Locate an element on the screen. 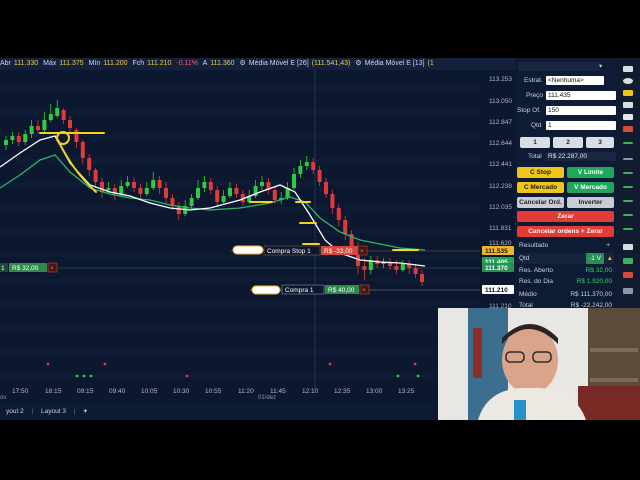 This screenshot has height=480, width=640. time-tick: 12:10 is located at coordinates (310, 391).